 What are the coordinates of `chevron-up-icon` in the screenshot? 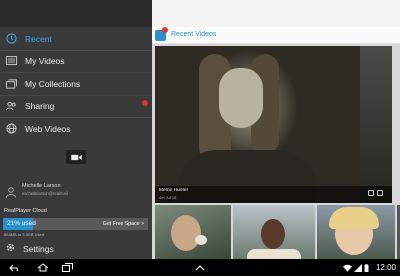 It's located at (200, 267).